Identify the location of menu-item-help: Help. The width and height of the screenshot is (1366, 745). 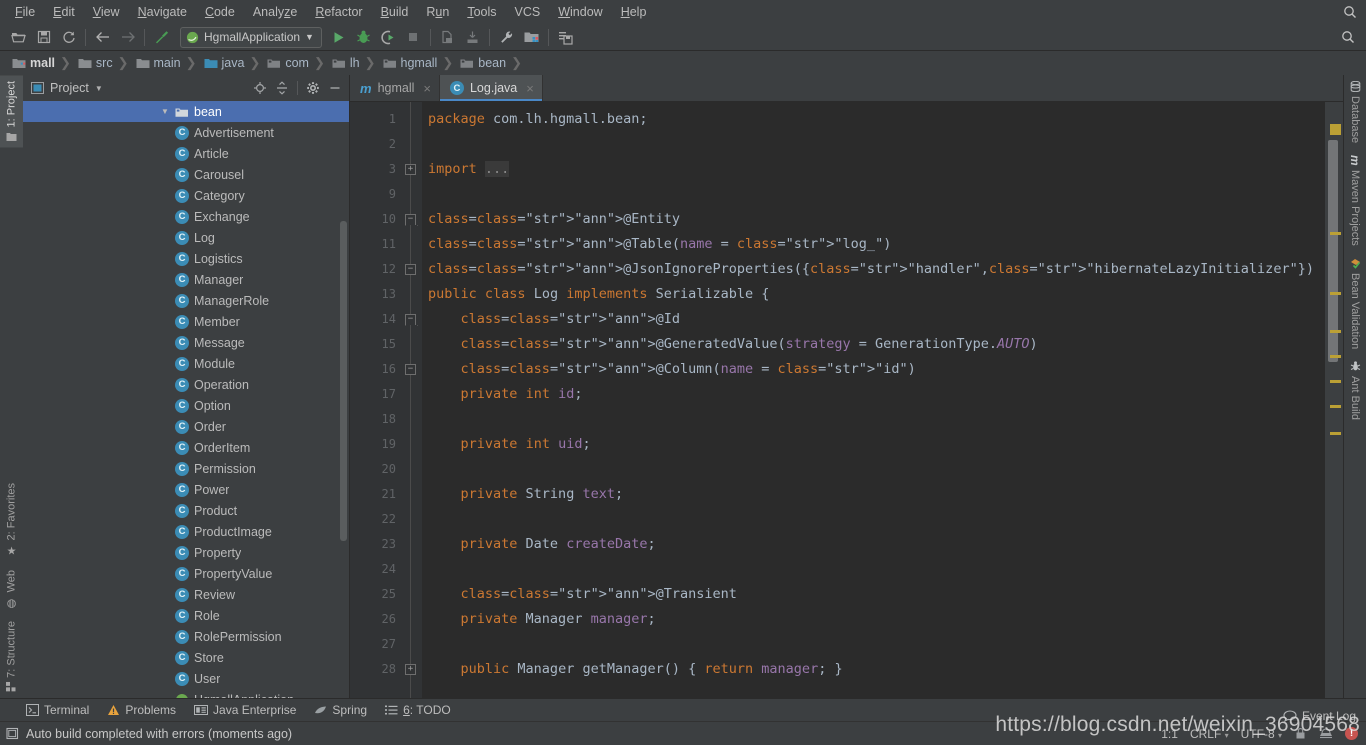
(634, 12).